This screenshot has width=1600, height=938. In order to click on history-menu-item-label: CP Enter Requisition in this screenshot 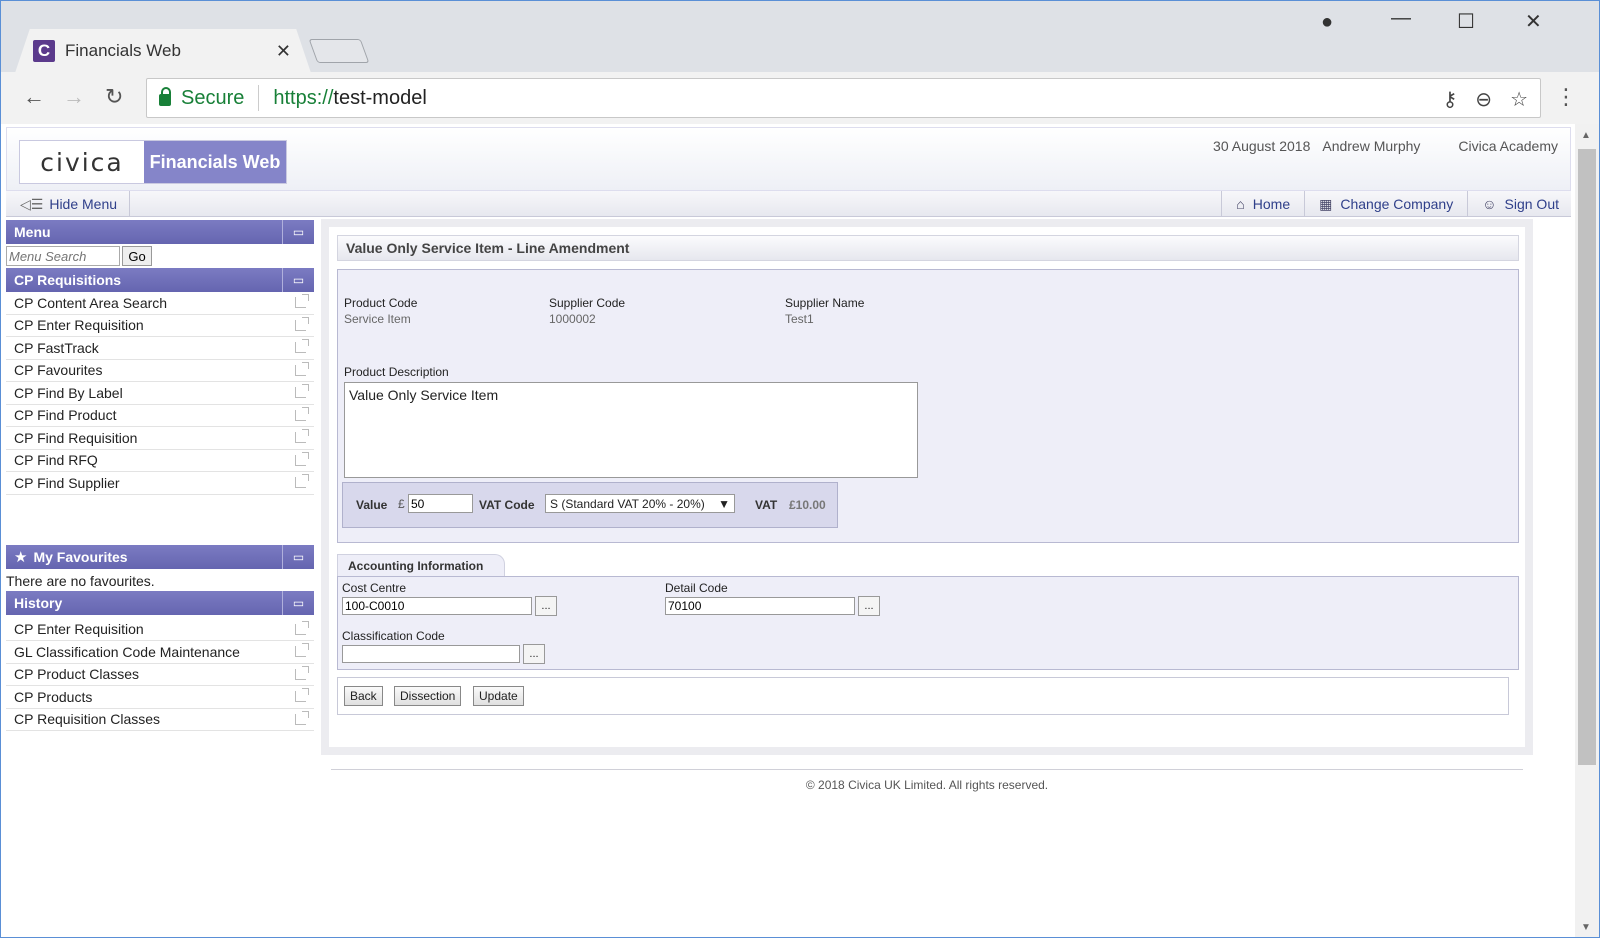, I will do `click(79, 629)`.